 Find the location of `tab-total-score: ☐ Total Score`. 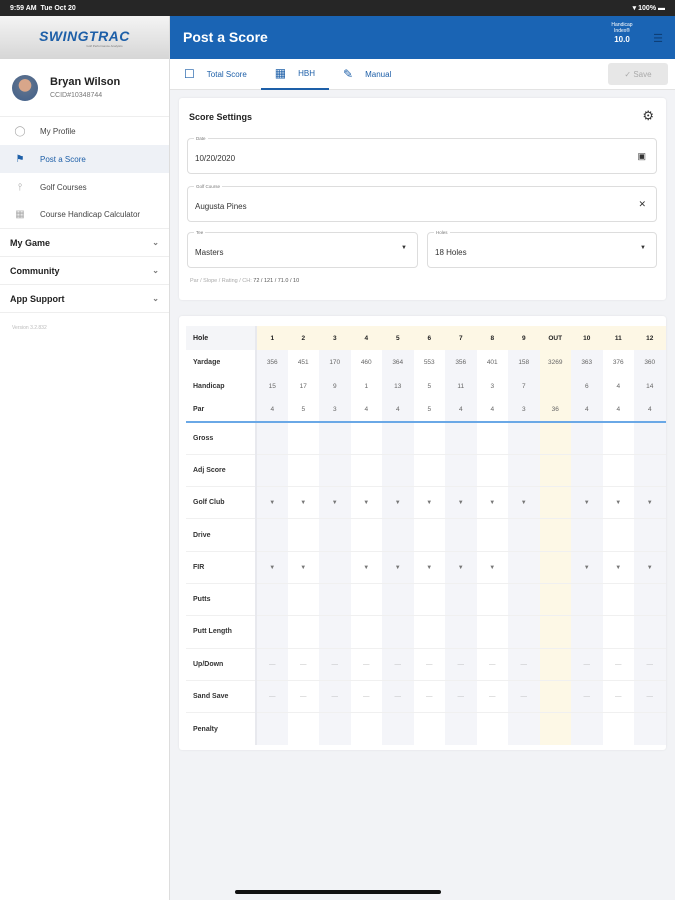

tab-total-score: ☐ Total Score is located at coordinates (215, 74).